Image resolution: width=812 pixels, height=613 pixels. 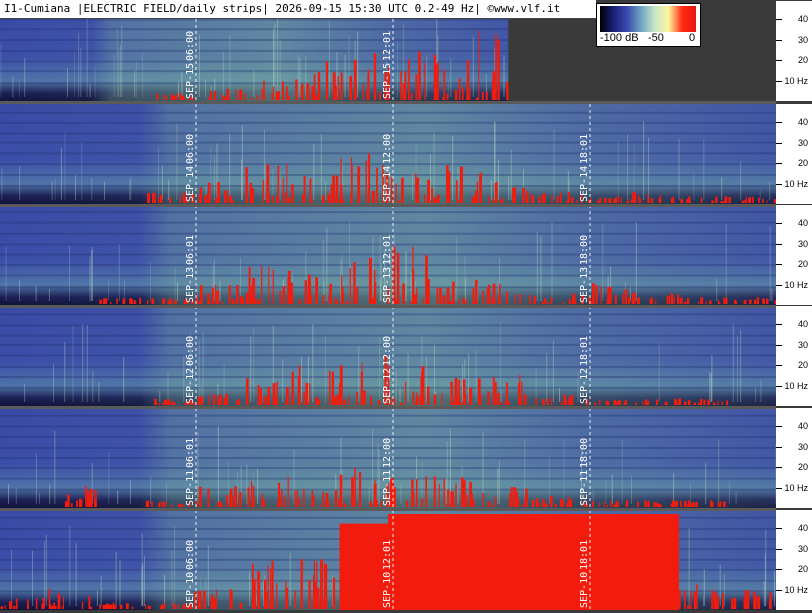 What do you see at coordinates (794, 356) in the screenshot?
I see `frequency-axis-sep-12: 10 Hz 20 30 40` at bounding box center [794, 356].